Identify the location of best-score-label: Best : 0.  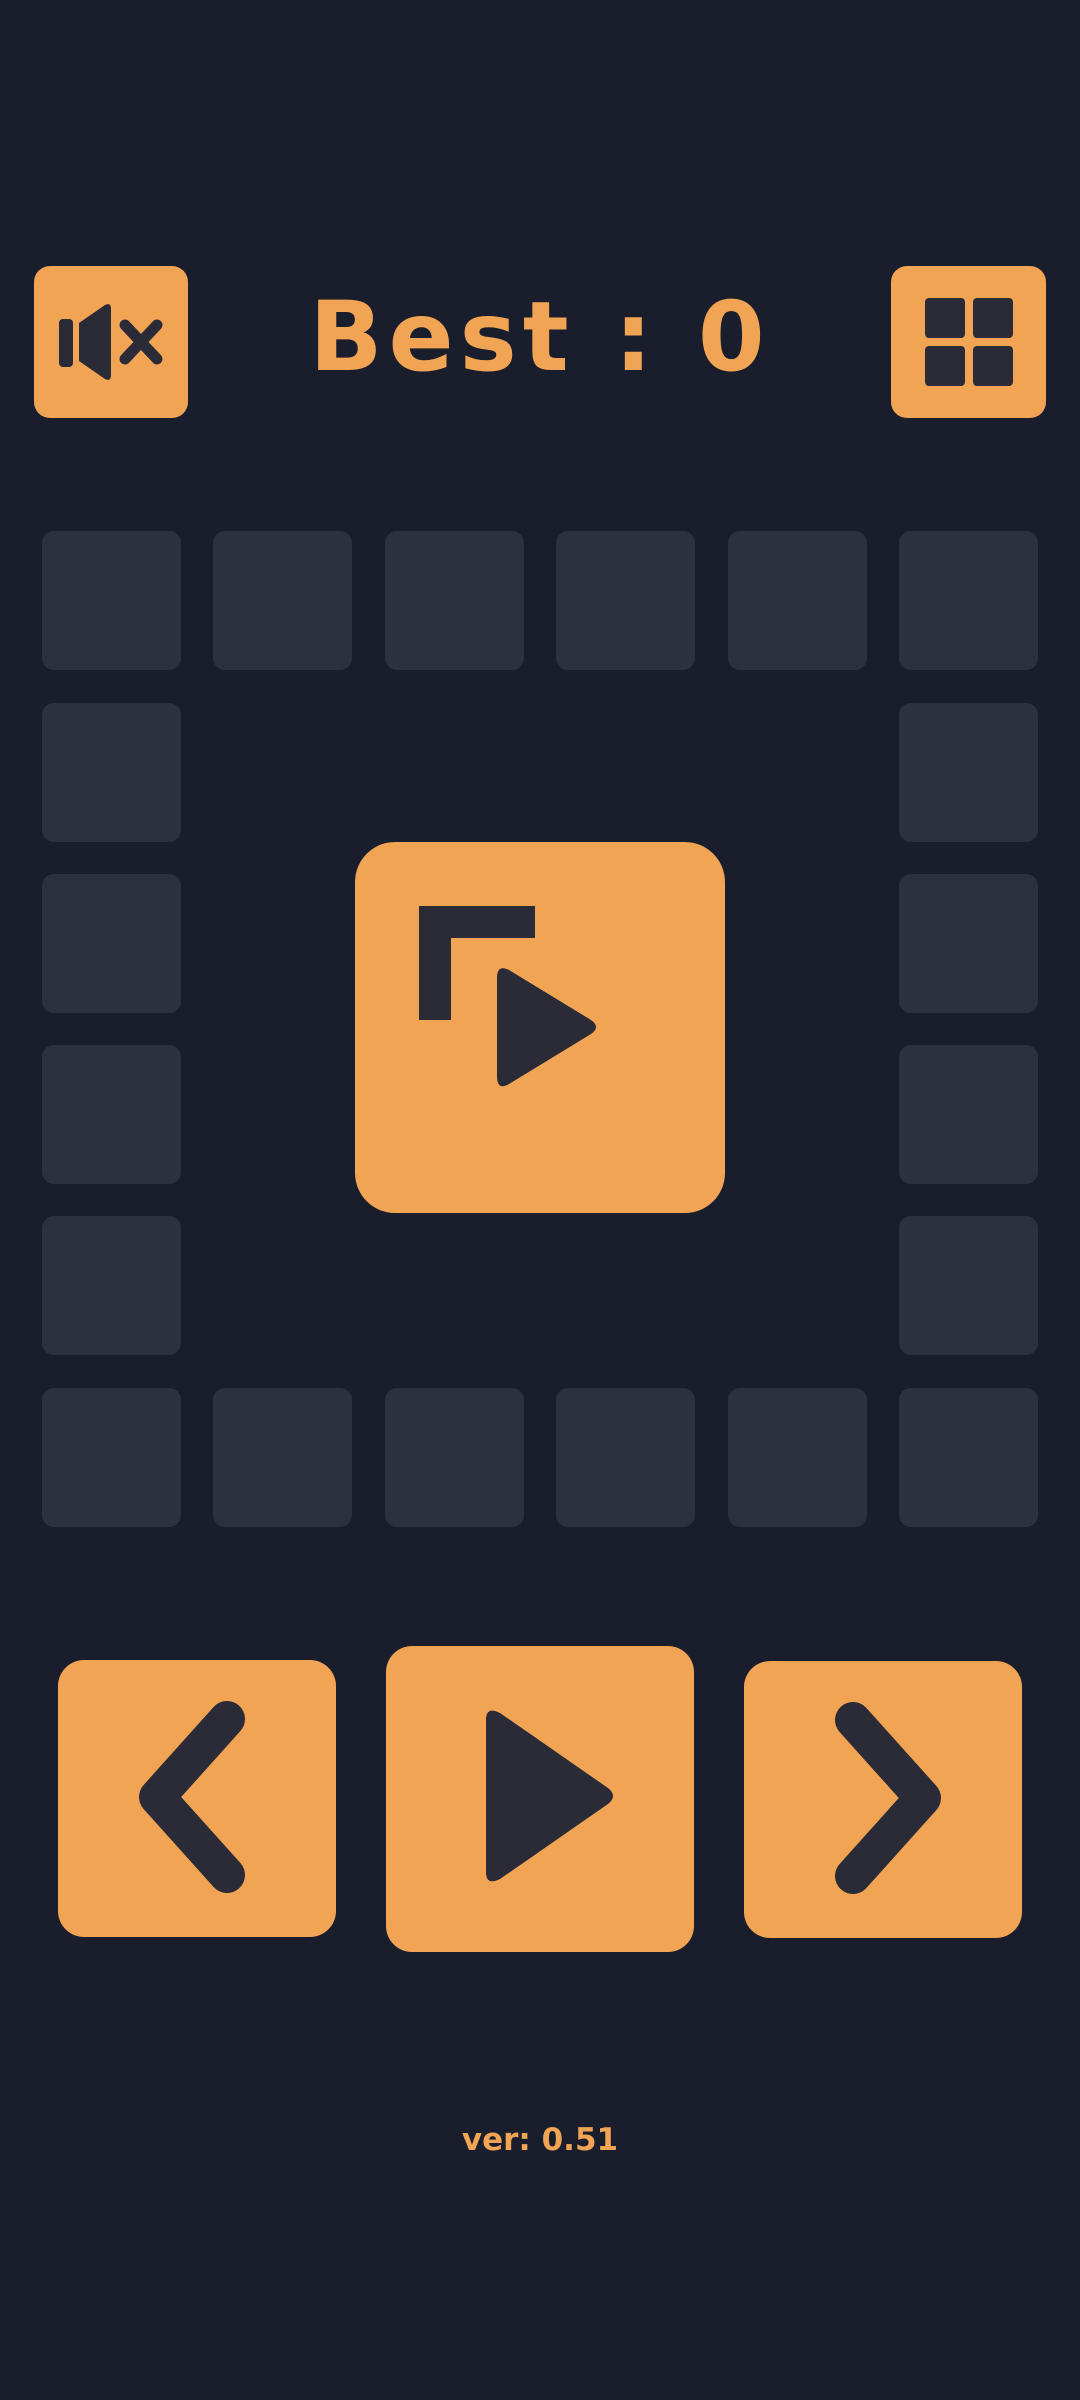
(540, 337).